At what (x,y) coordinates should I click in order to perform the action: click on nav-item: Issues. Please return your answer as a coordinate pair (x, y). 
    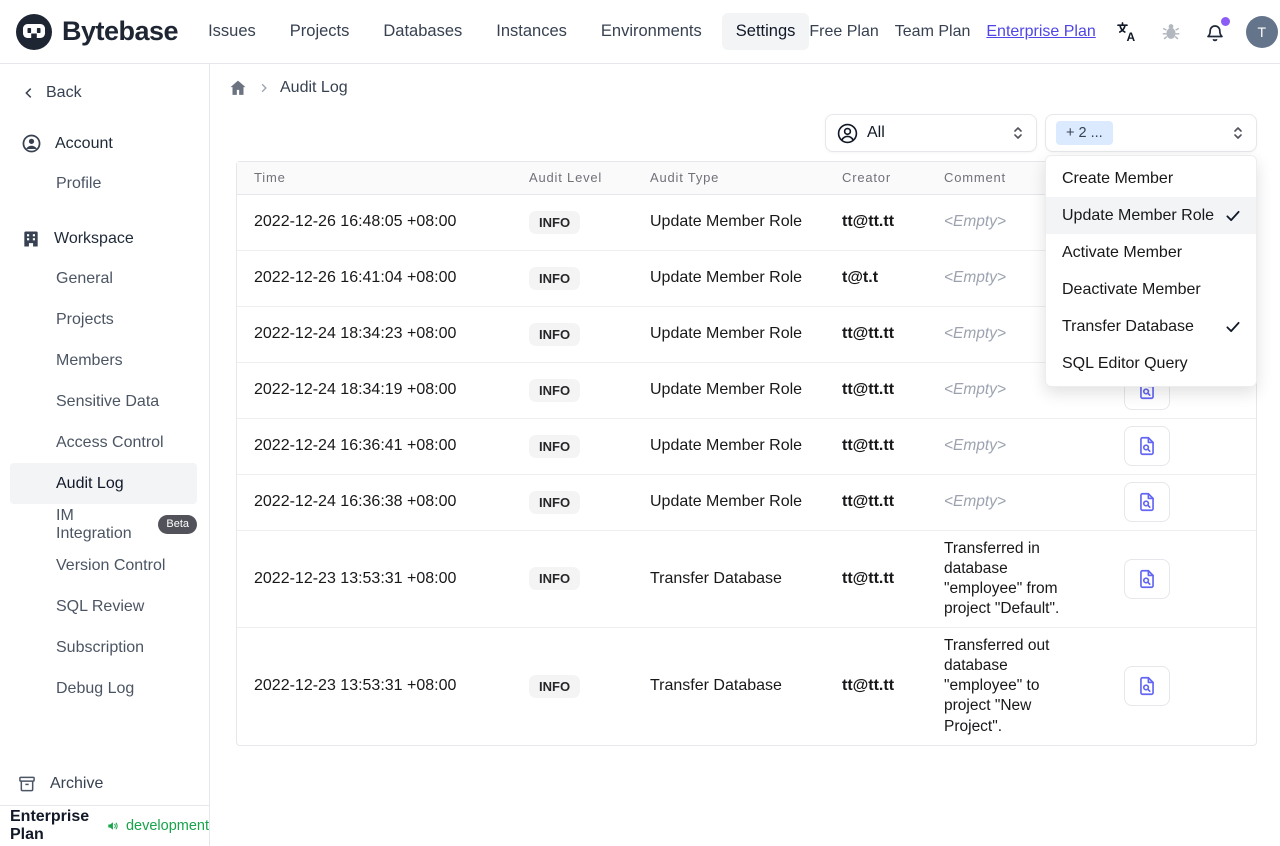
    Looking at the image, I should click on (232, 31).